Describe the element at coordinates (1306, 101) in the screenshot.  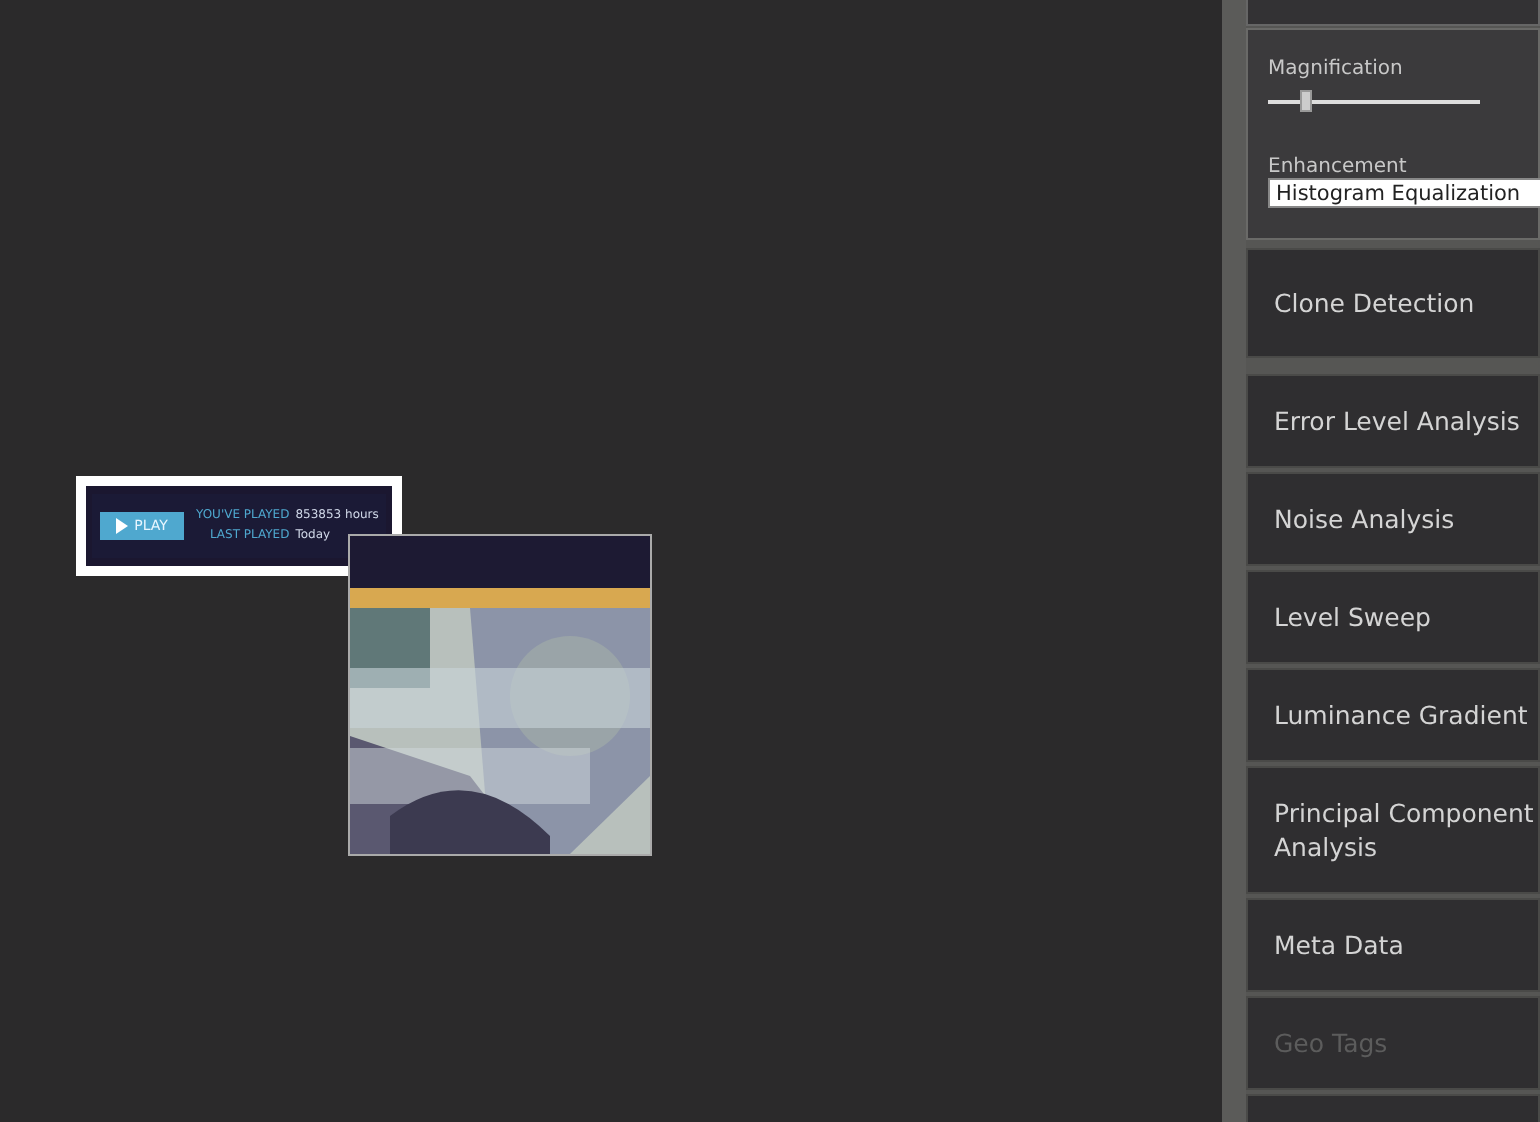
I see `slider-thumb` at that location.